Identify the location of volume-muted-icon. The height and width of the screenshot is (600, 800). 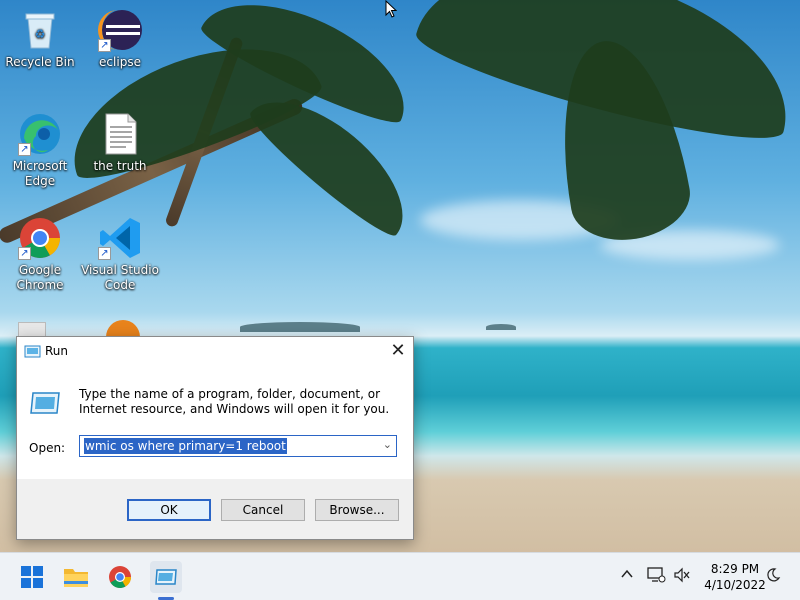
(682, 577).